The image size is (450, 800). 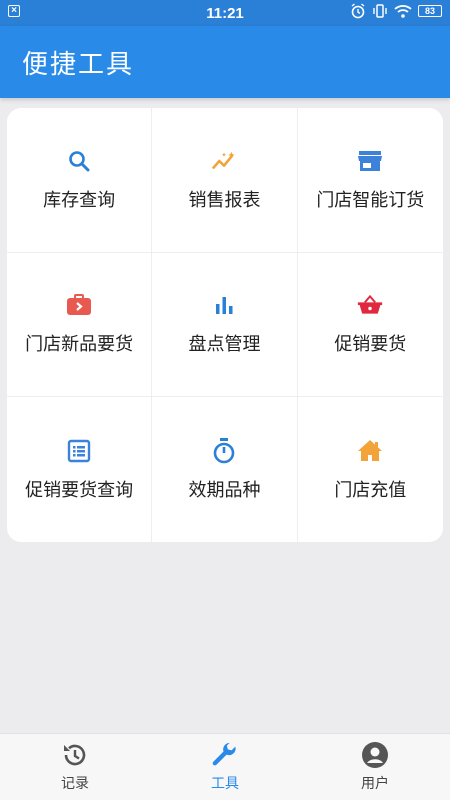 I want to click on tool-expiry-items: 效期品种, so click(x=225, y=469).